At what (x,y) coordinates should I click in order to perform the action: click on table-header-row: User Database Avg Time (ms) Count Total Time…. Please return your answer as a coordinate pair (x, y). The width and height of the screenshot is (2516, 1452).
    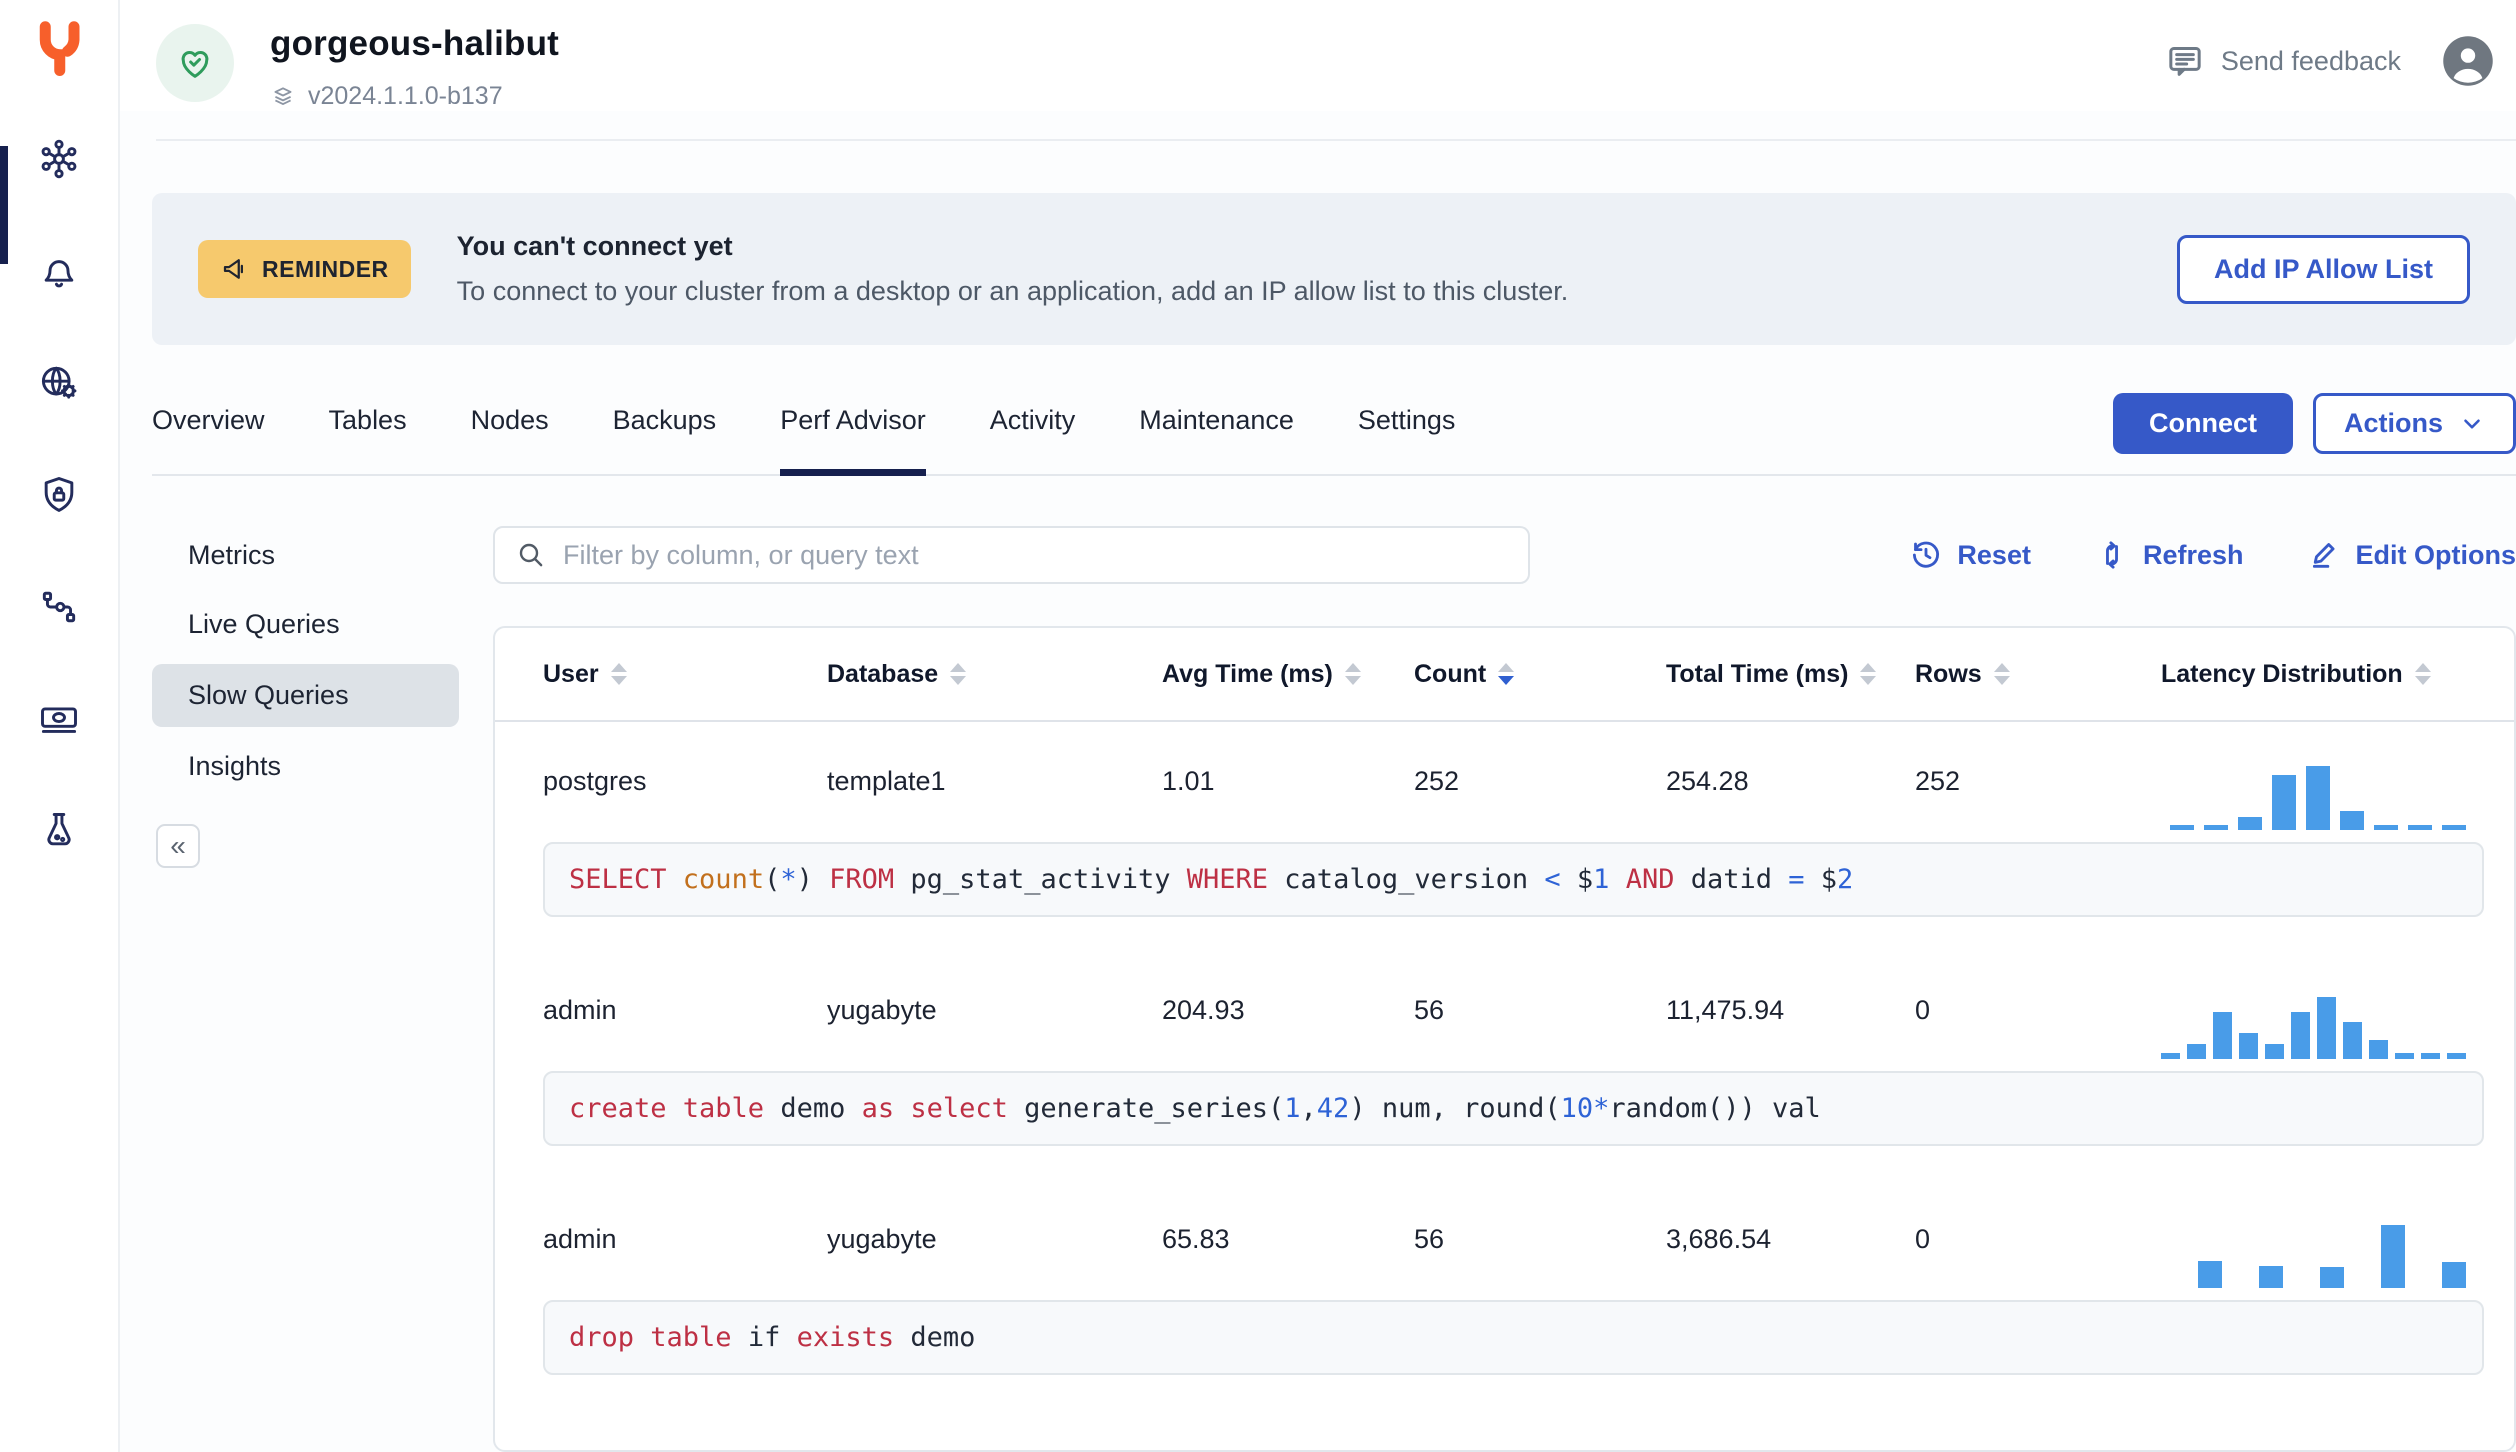
    Looking at the image, I should click on (1504, 675).